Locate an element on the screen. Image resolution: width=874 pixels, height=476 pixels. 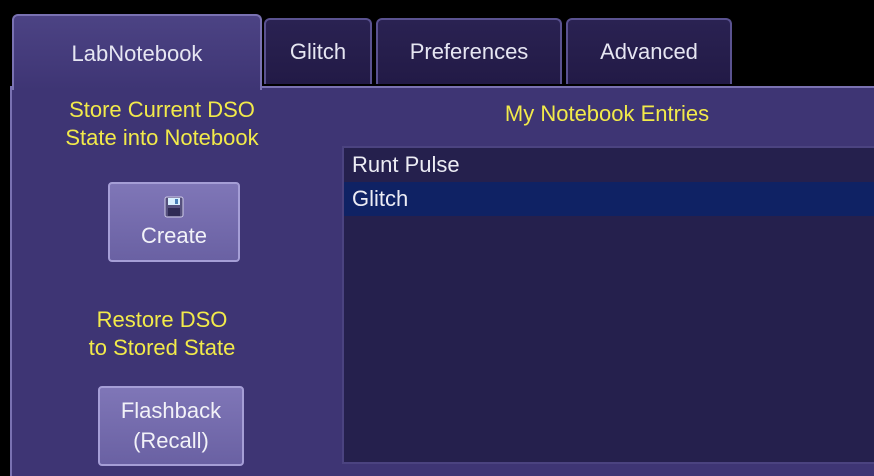
notebook-entries-title: My Notebook Entries is located at coordinates (607, 113).